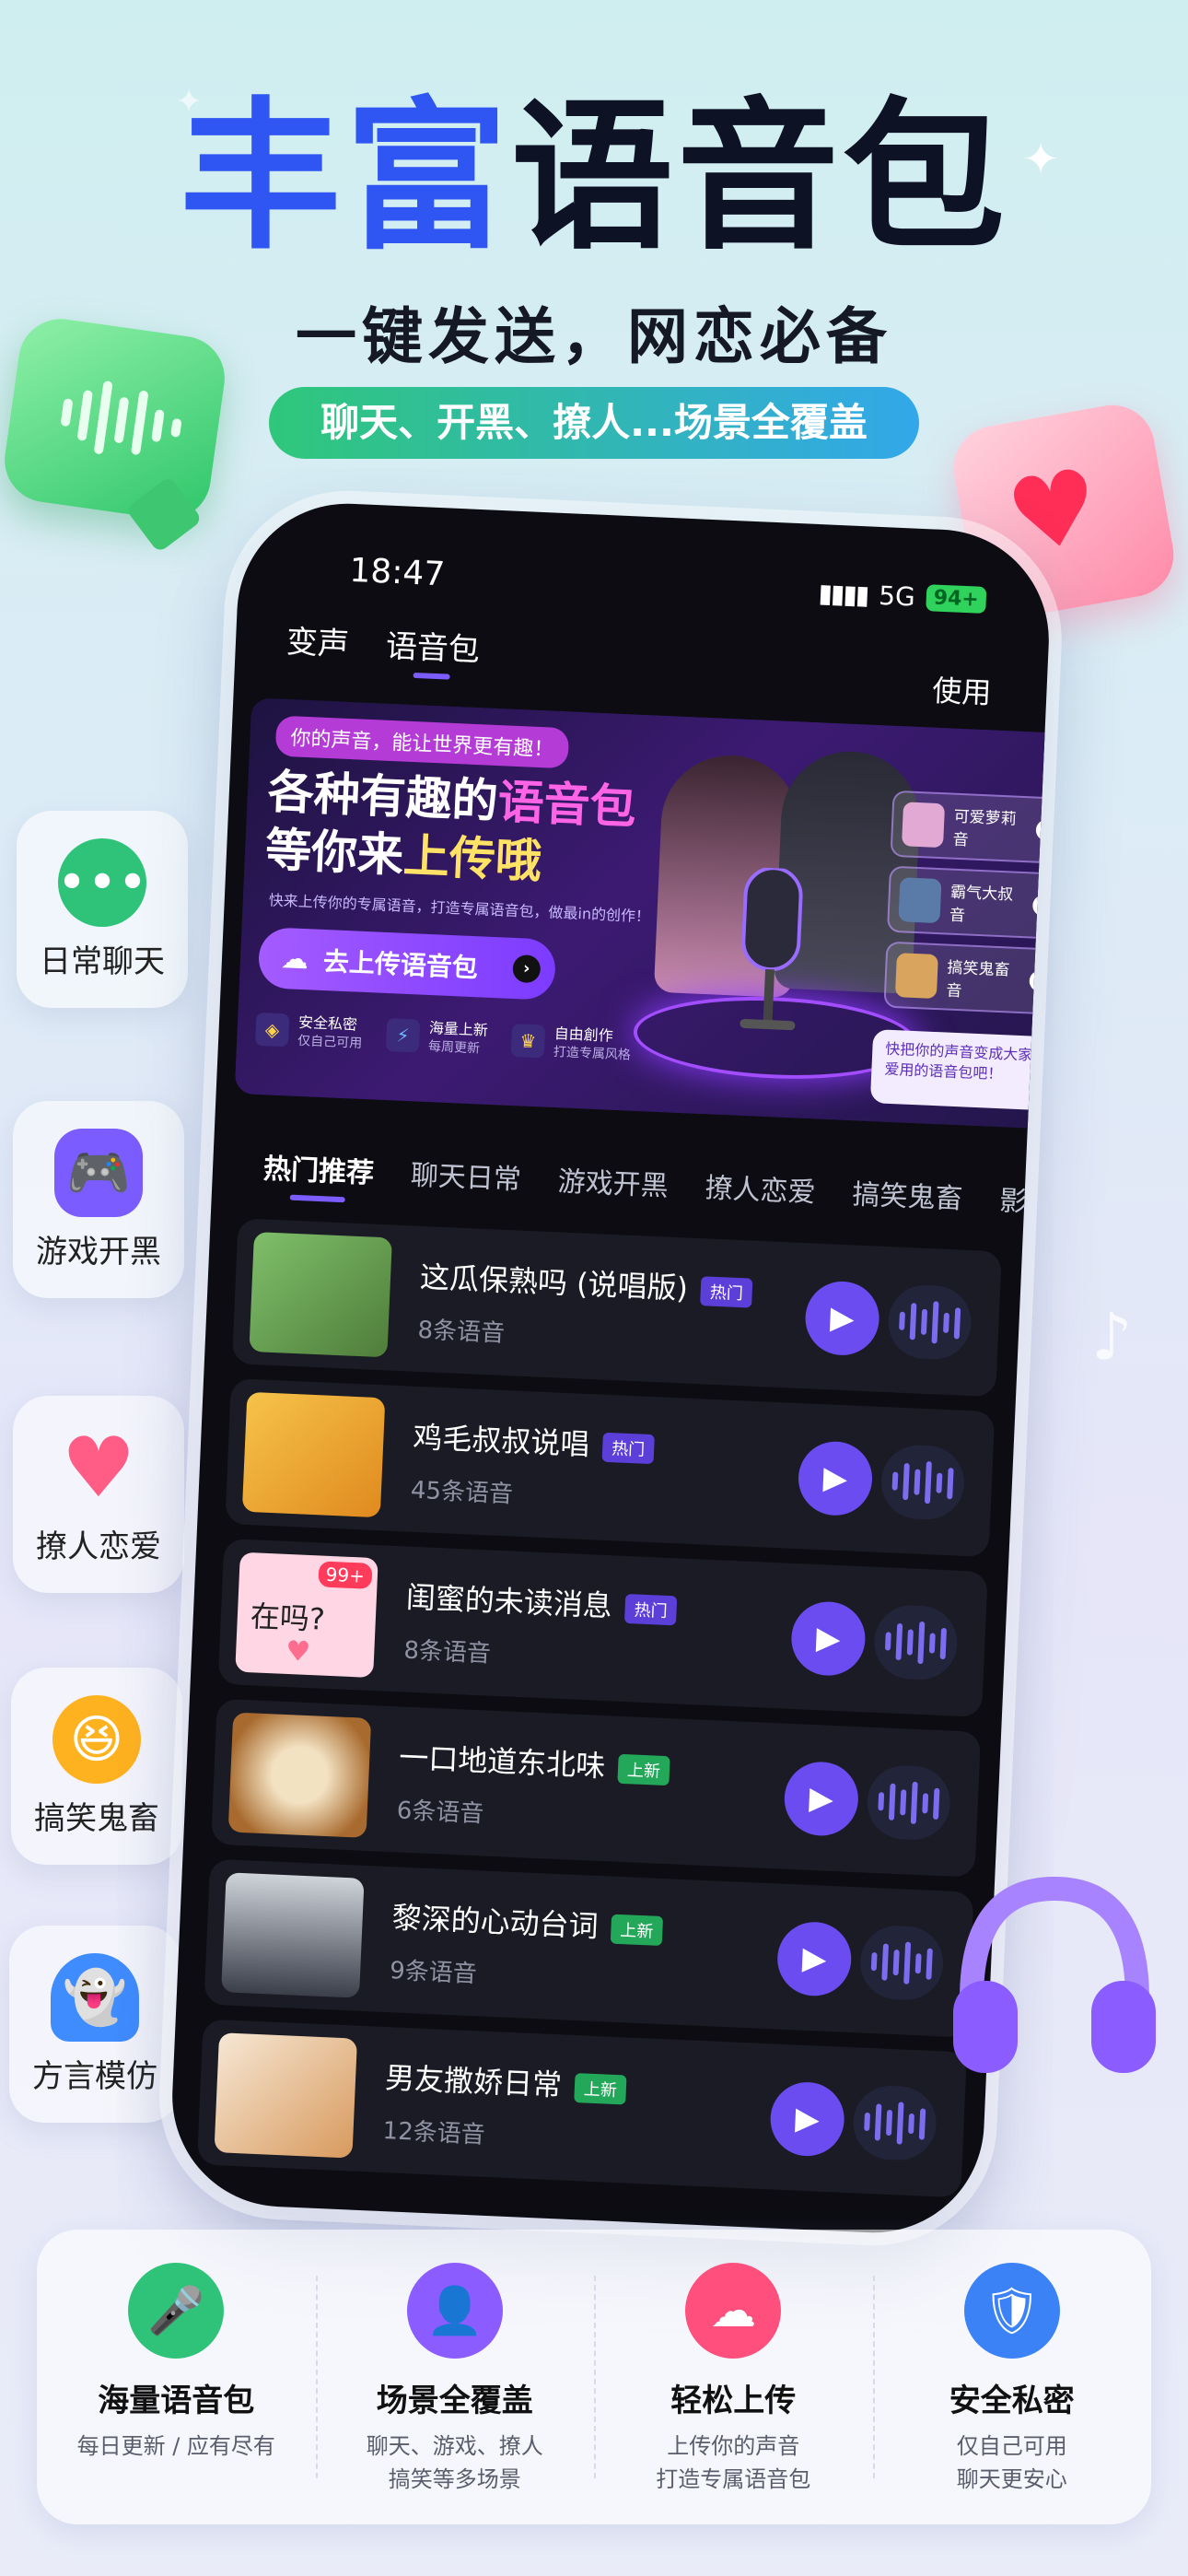 The width and height of the screenshot is (1188, 2576). What do you see at coordinates (454, 2446) in the screenshot?
I see `feature-desc-line: 聊天、游戏、撩人` at bounding box center [454, 2446].